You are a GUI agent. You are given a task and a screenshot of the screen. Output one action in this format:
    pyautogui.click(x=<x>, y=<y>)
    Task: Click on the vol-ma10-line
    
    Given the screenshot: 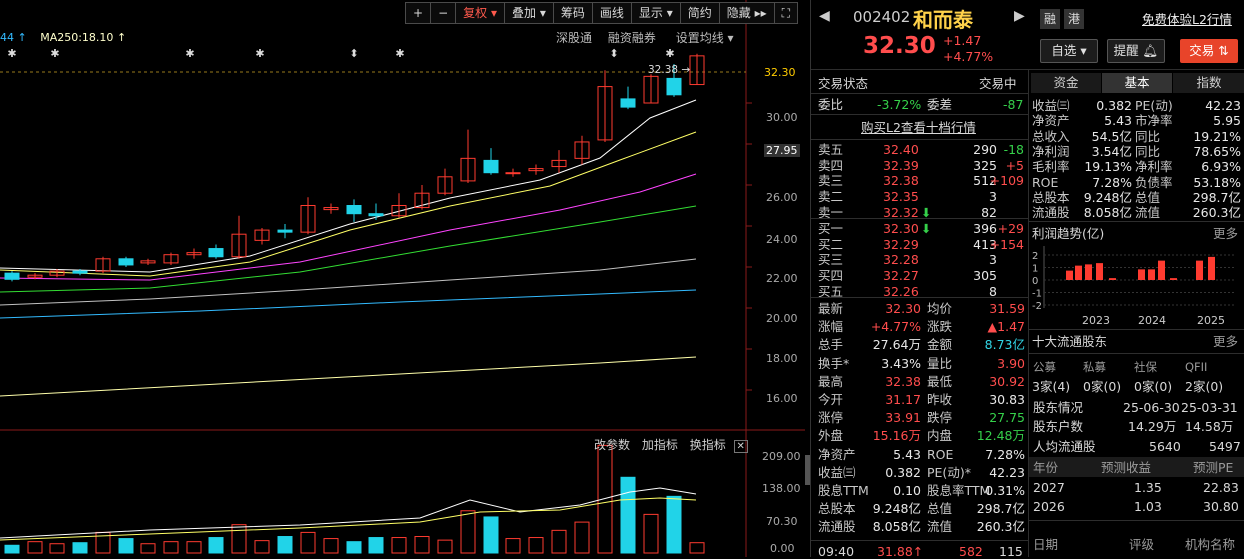 What is the action you would take?
    pyautogui.click(x=348, y=519)
    